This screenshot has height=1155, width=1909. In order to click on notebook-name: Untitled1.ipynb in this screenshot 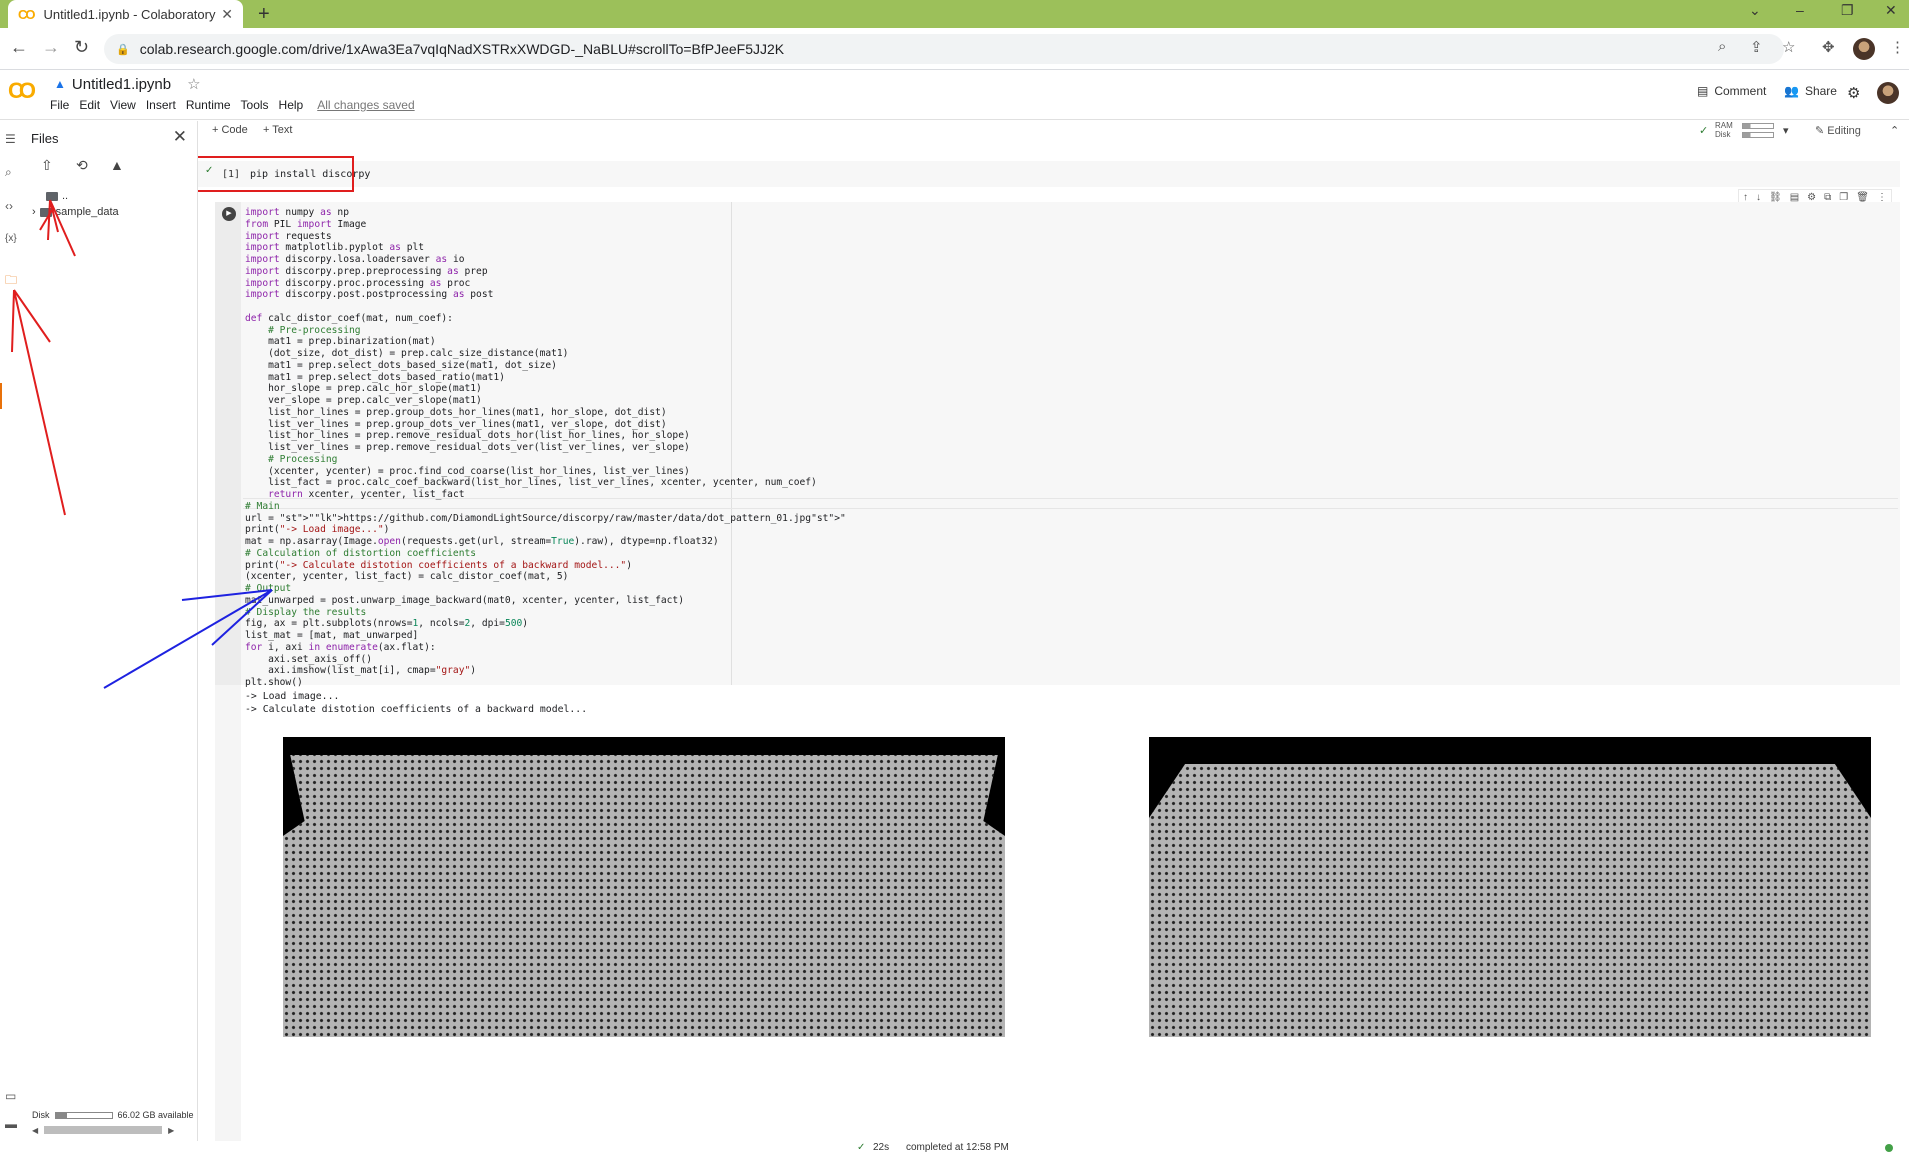, I will do `click(121, 84)`.